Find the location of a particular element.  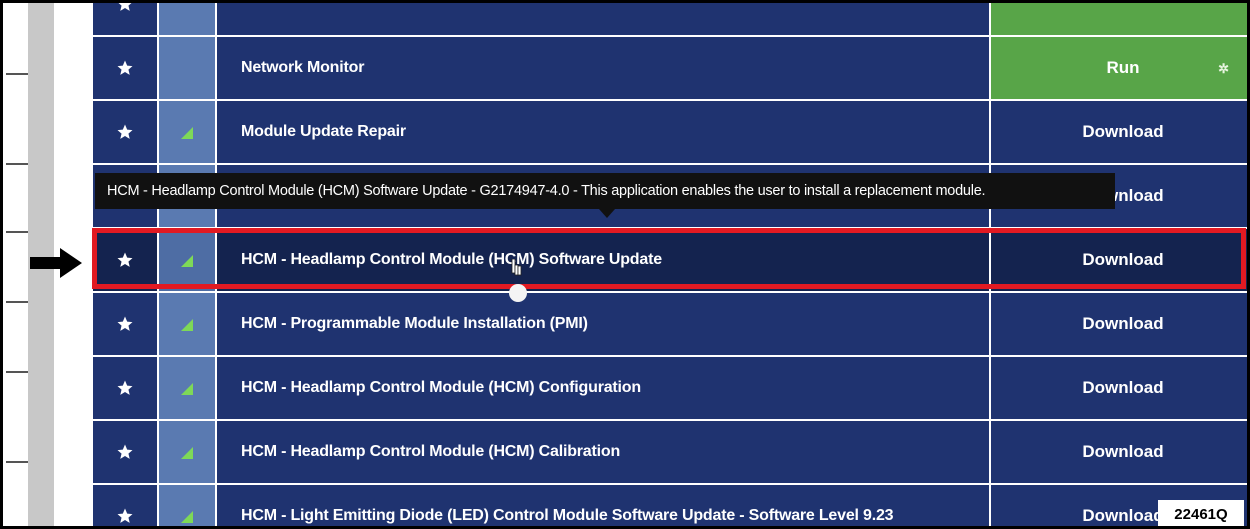

application-name is located at coordinates (604, 19).